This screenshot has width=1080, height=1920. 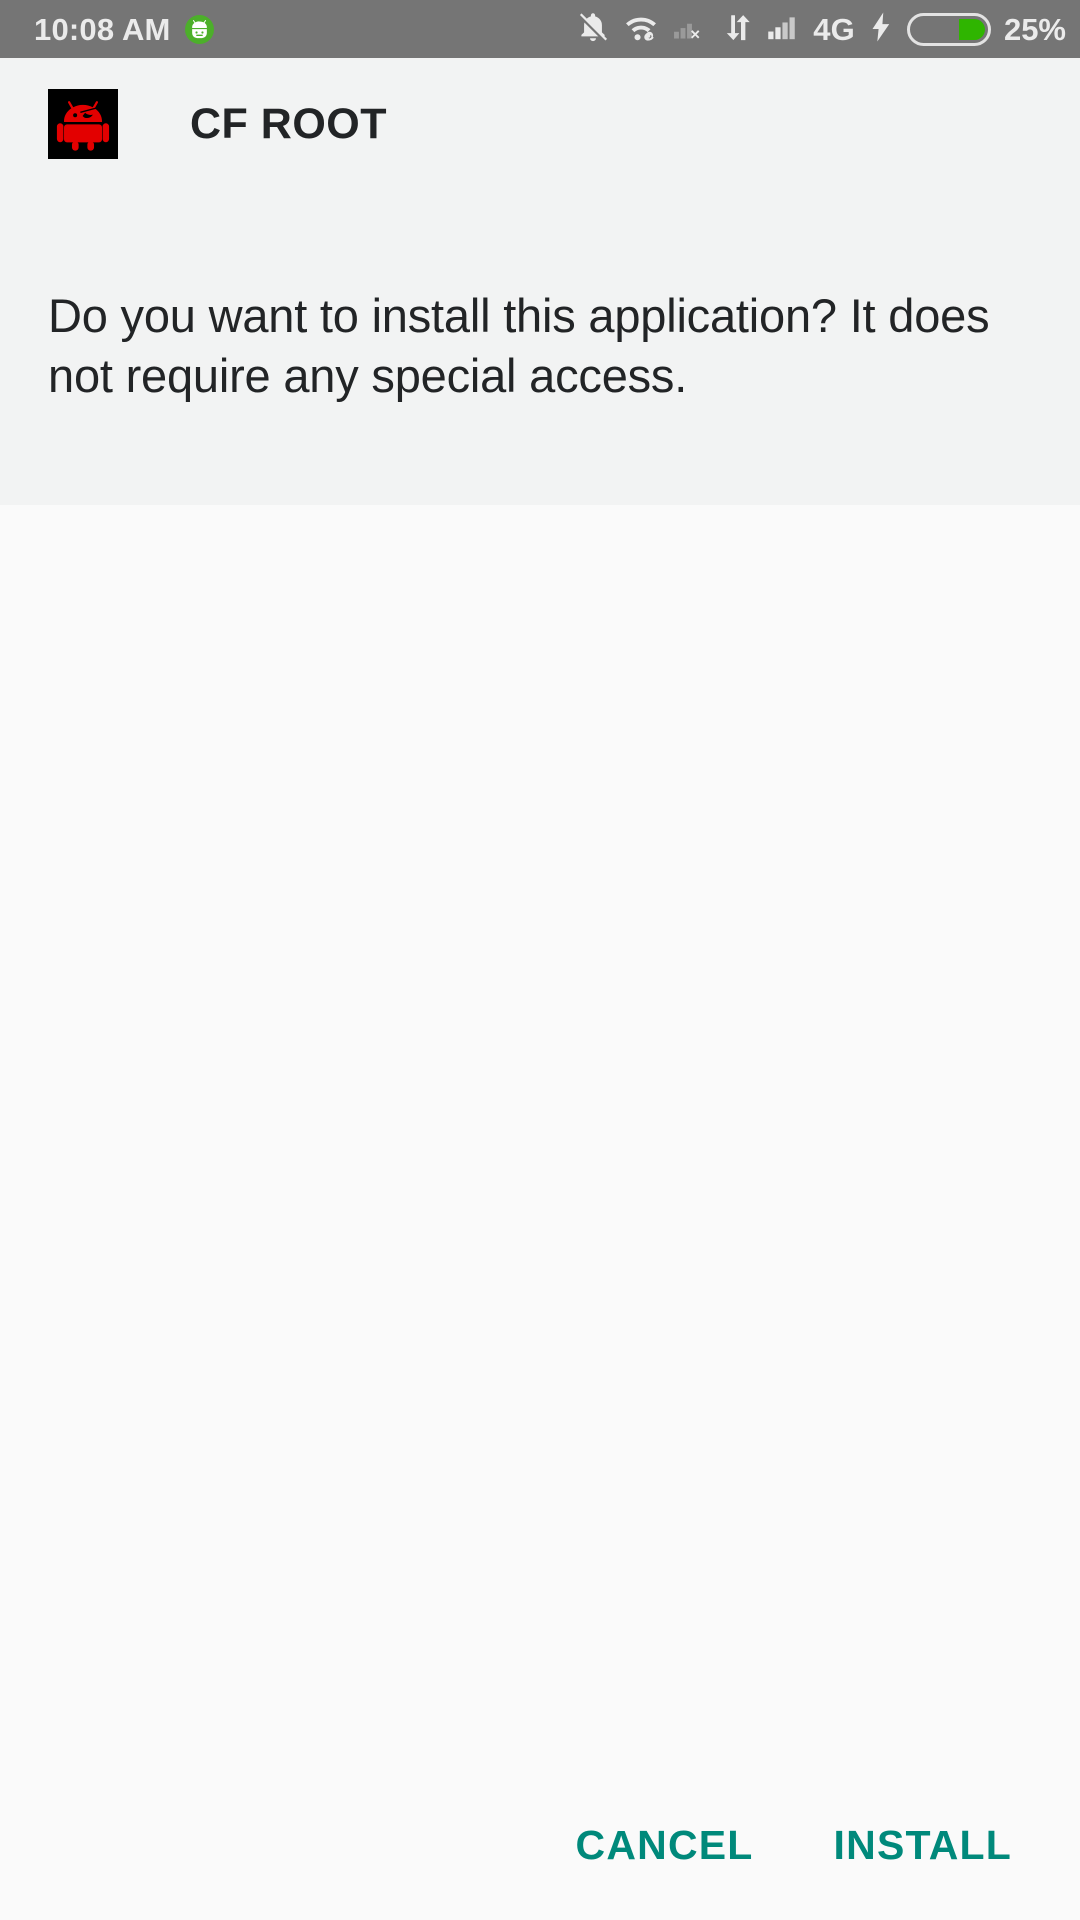 What do you see at coordinates (948, 29) in the screenshot?
I see `battery-icon` at bounding box center [948, 29].